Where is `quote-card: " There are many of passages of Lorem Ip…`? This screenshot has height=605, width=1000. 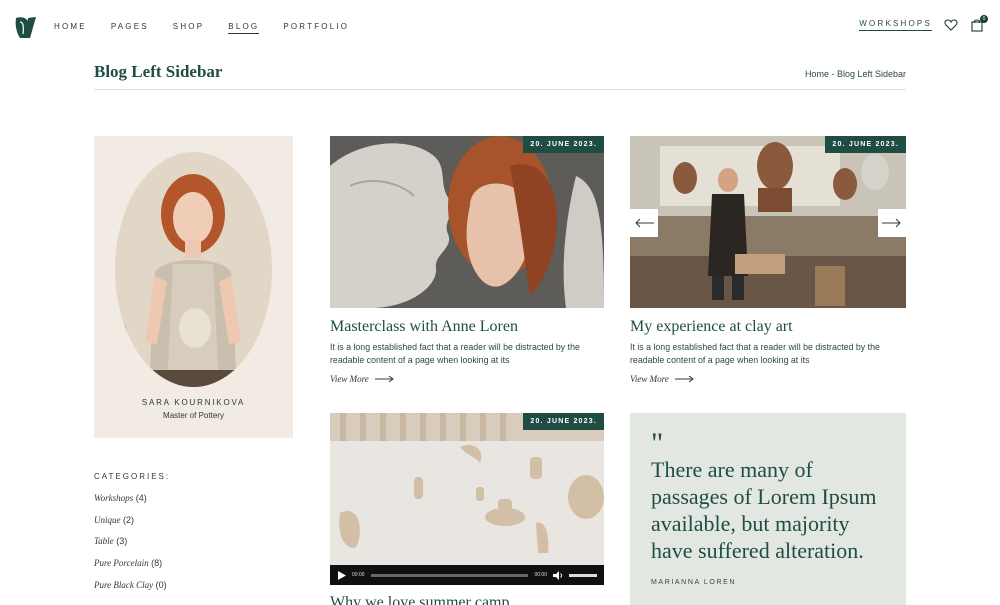 quote-card: " There are many of passages of Lorem Ip… is located at coordinates (768, 509).